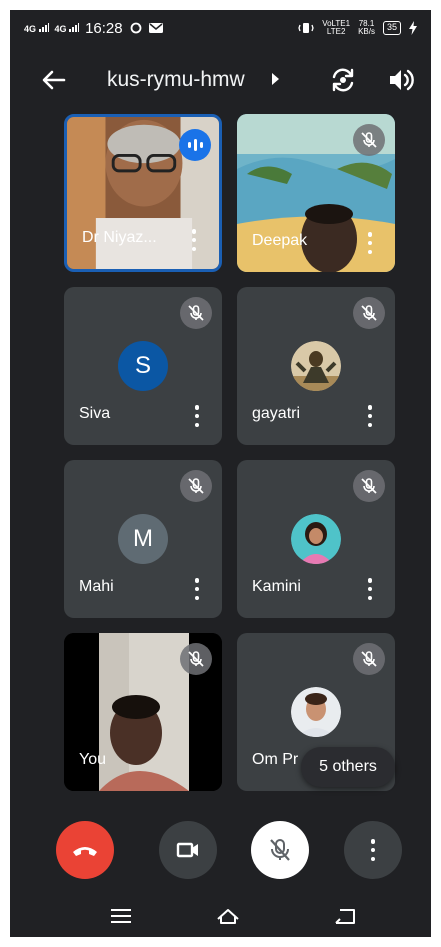  Describe the element at coordinates (413, 28) in the screenshot. I see `charging-icon` at that location.